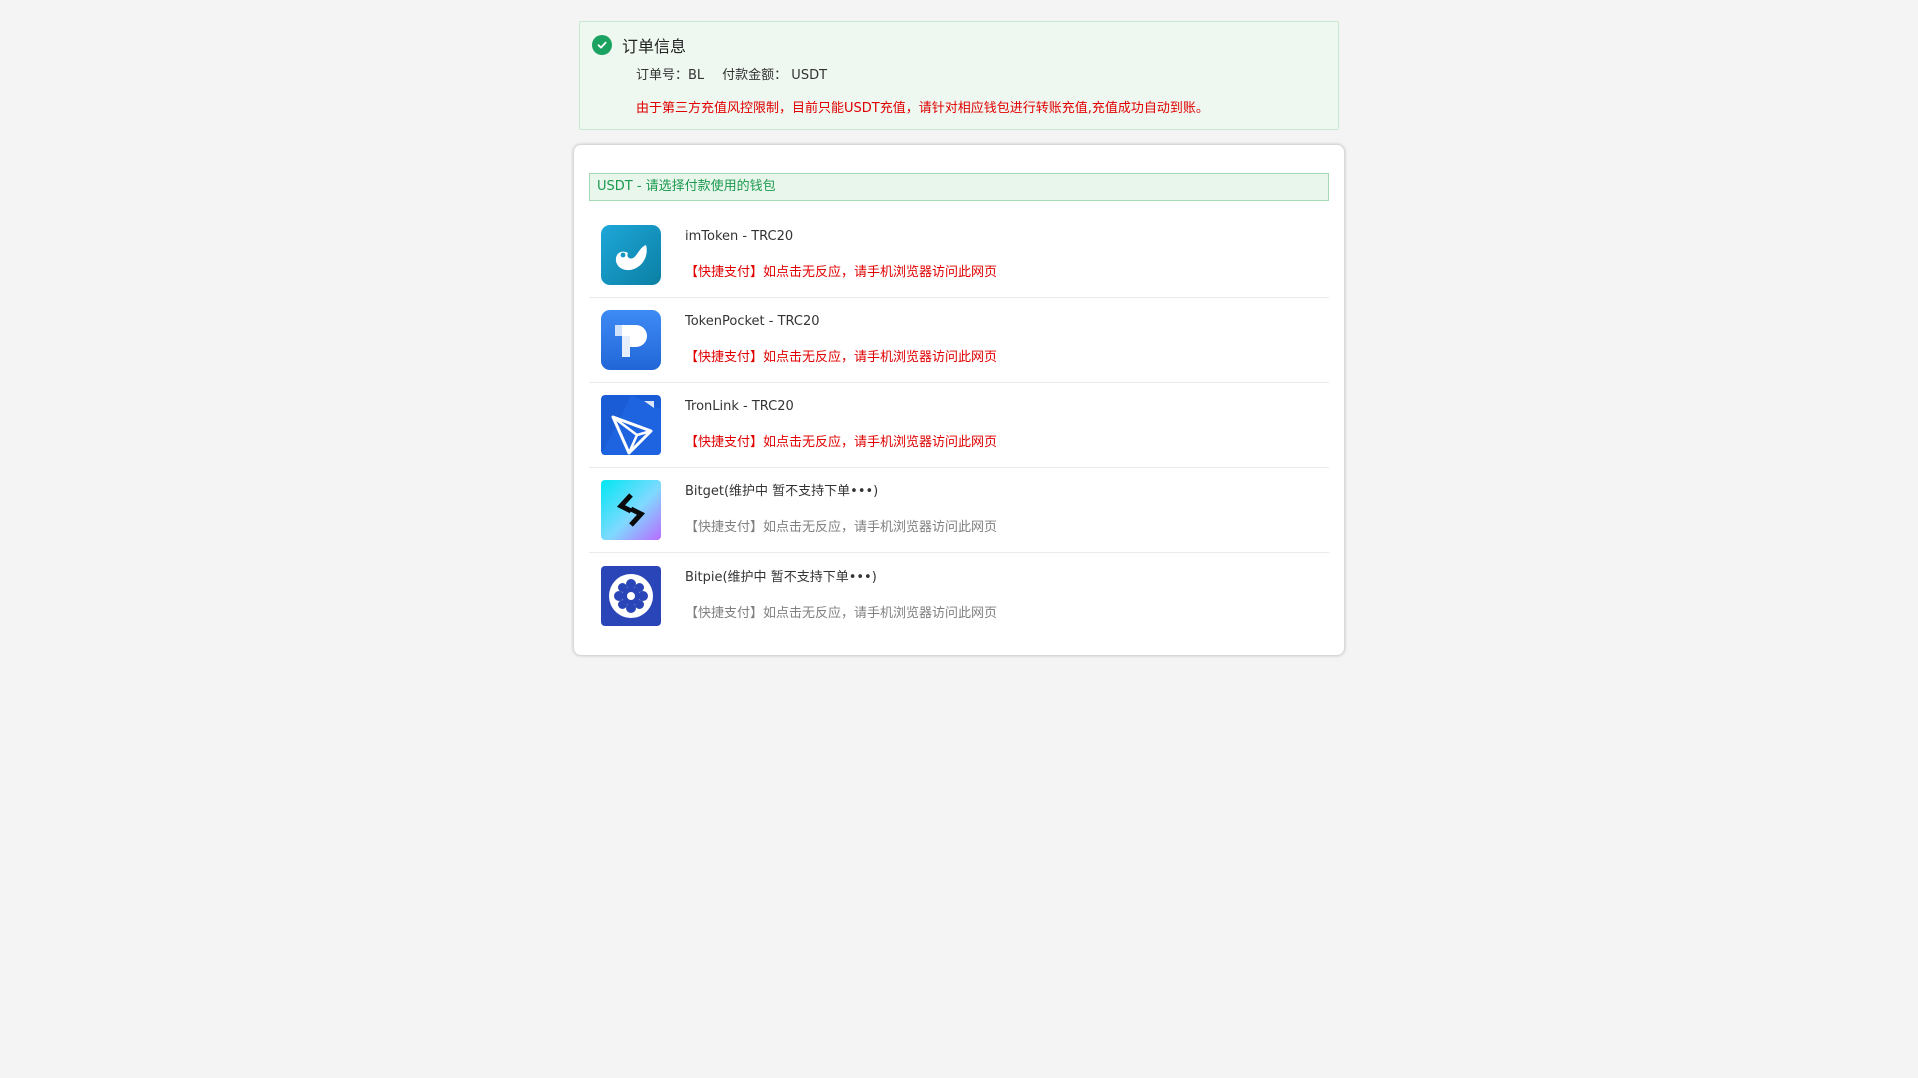  Describe the element at coordinates (739, 406) in the screenshot. I see `wallet-name: TronLink - TRC20` at that location.